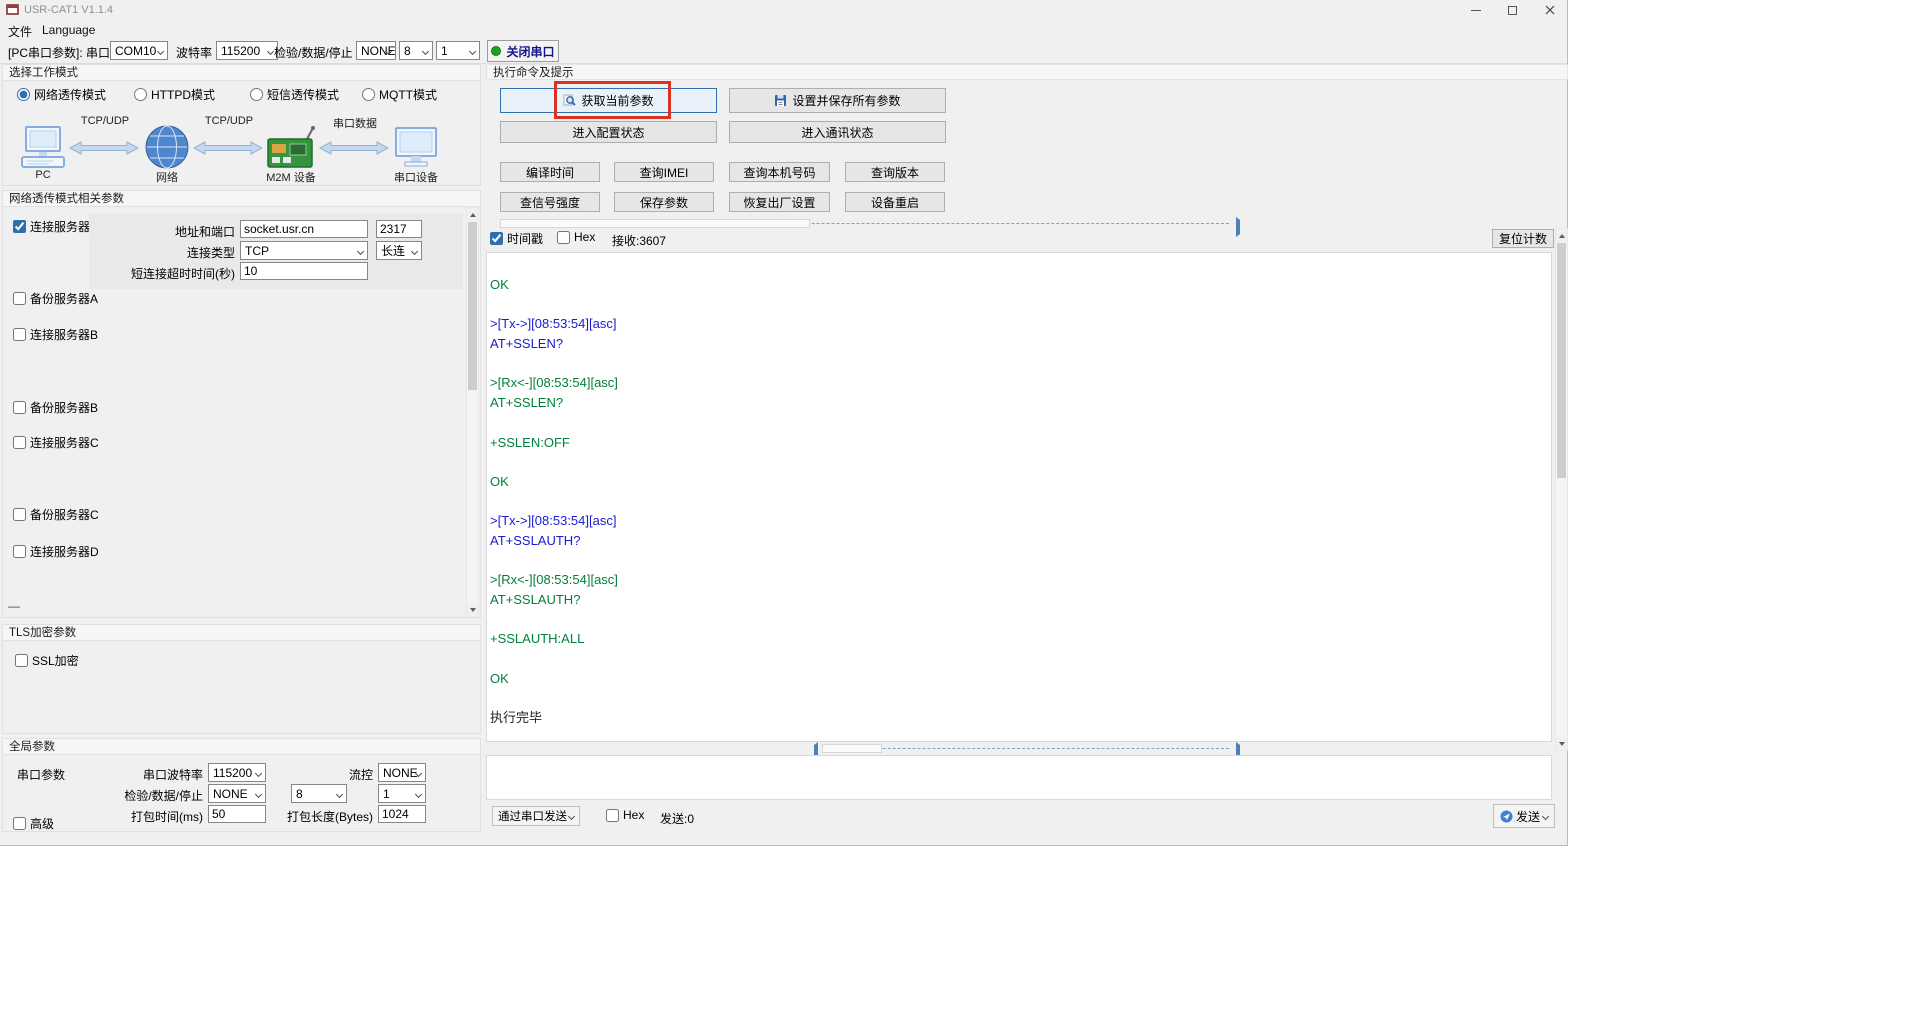  Describe the element at coordinates (19, 226) in the screenshot. I see `checkbox-connect-server-a-input` at that location.